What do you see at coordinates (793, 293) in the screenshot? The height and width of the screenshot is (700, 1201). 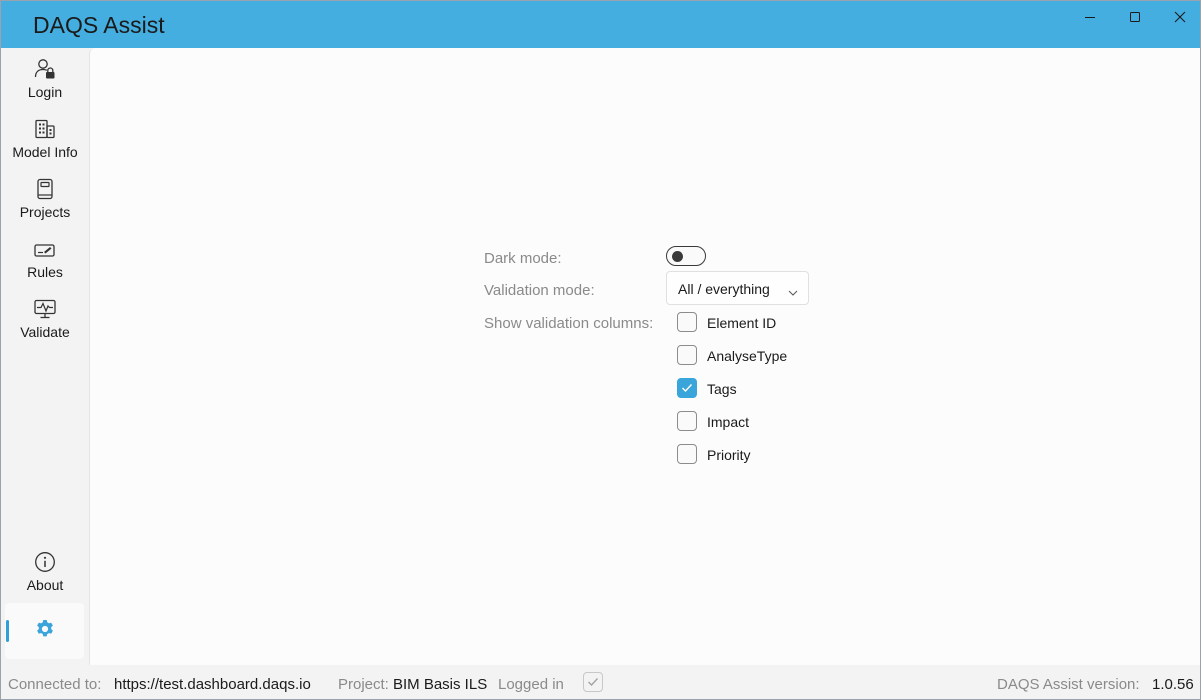 I see `chevron-down-icon` at bounding box center [793, 293].